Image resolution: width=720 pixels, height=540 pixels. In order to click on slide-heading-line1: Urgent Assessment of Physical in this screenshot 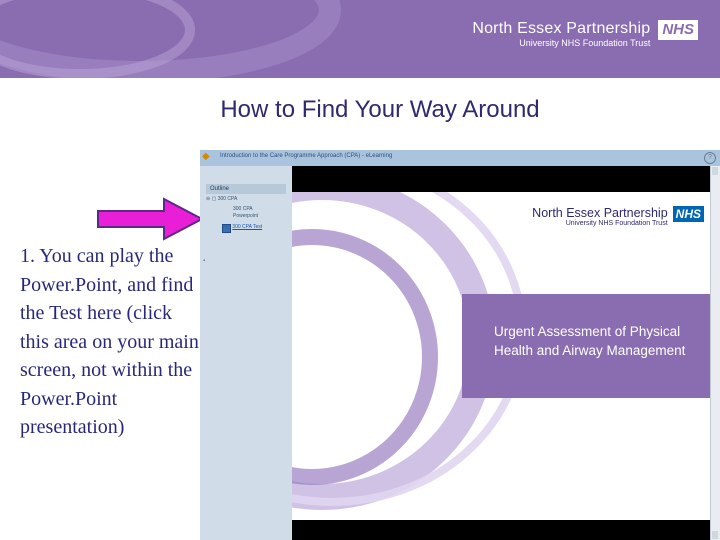, I will do `click(587, 331)`.